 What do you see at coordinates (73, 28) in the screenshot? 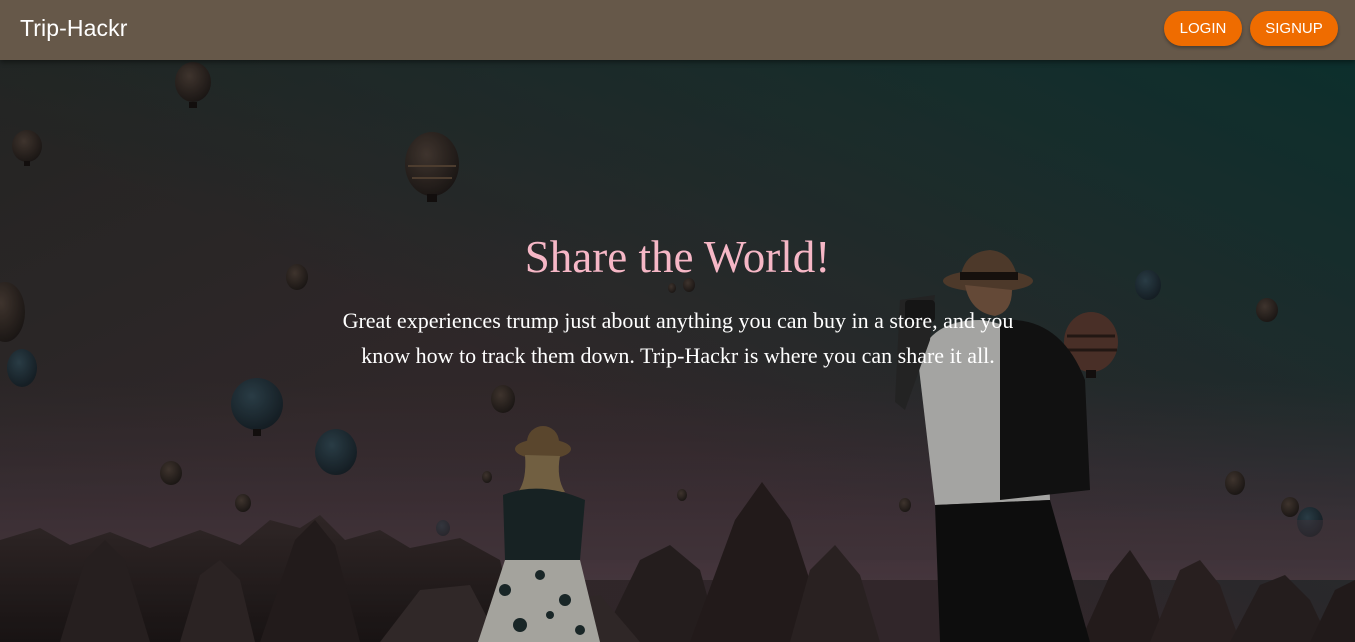
I see `brand-logo-link: Trip-Hackr` at bounding box center [73, 28].